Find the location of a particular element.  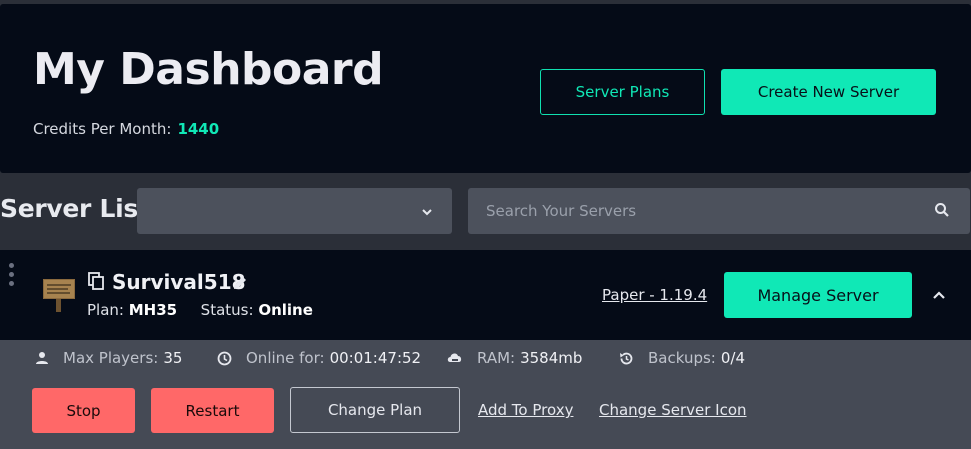

ram-value: 3584mb is located at coordinates (551, 358).